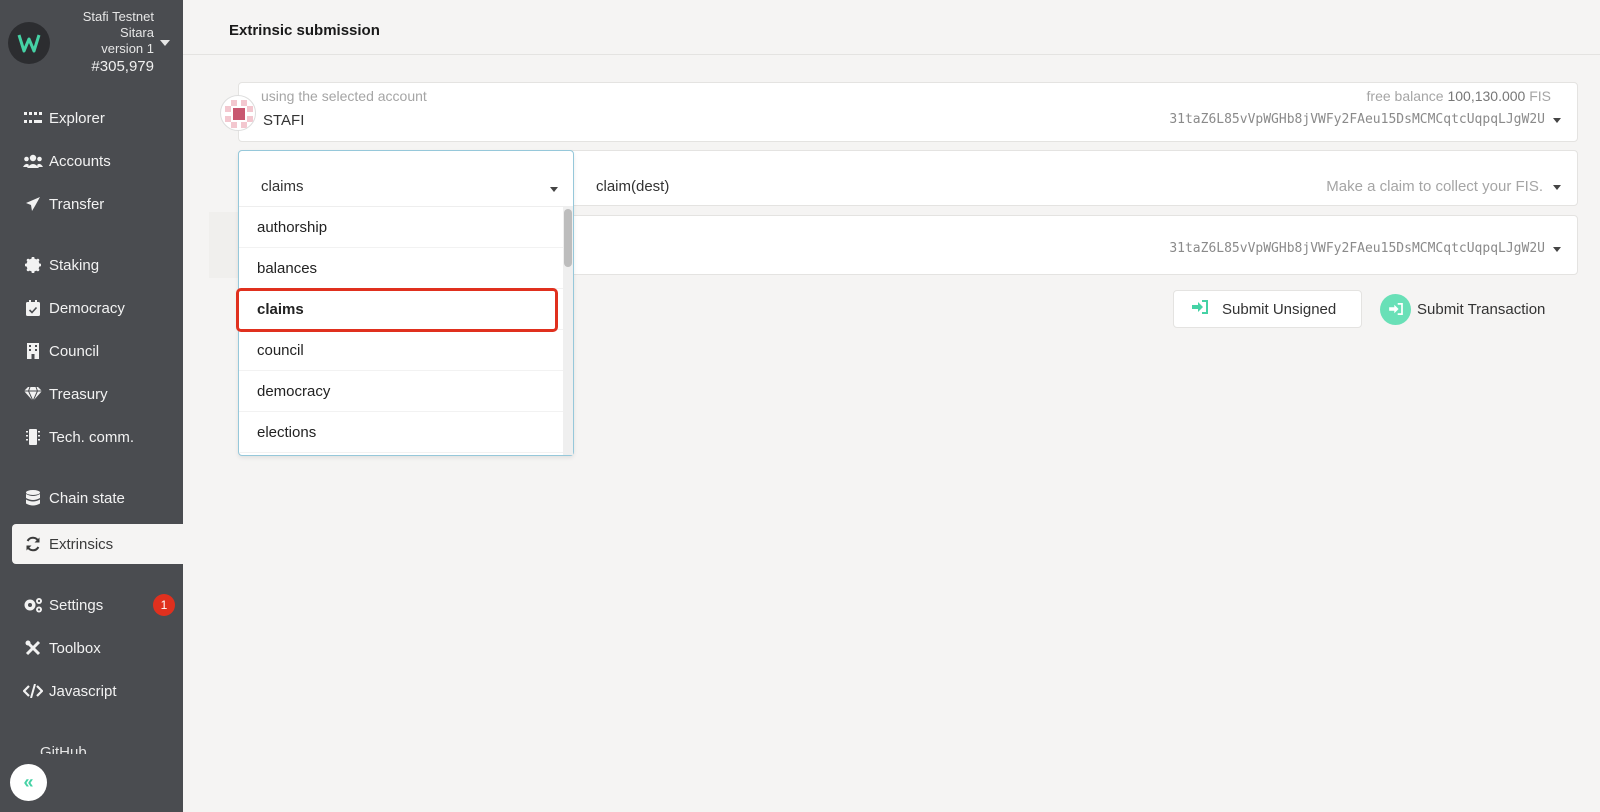  I want to click on submit-unsigned-button: Submit Unsigned, so click(1267, 309).